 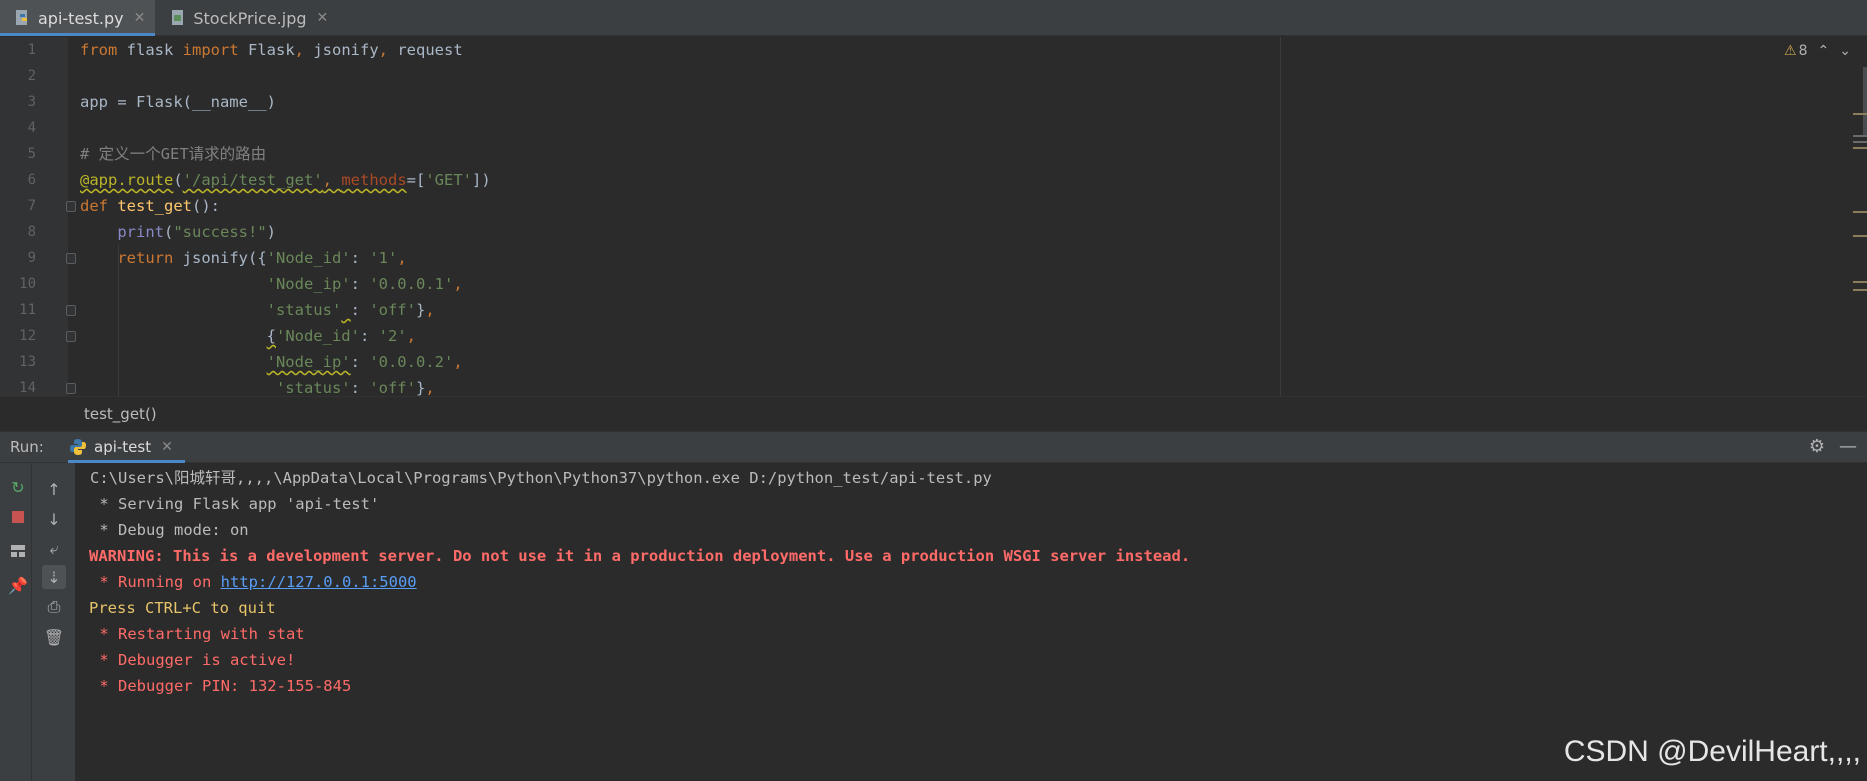 What do you see at coordinates (933, 413) in the screenshot?
I see `breadcrumb: test_get()` at bounding box center [933, 413].